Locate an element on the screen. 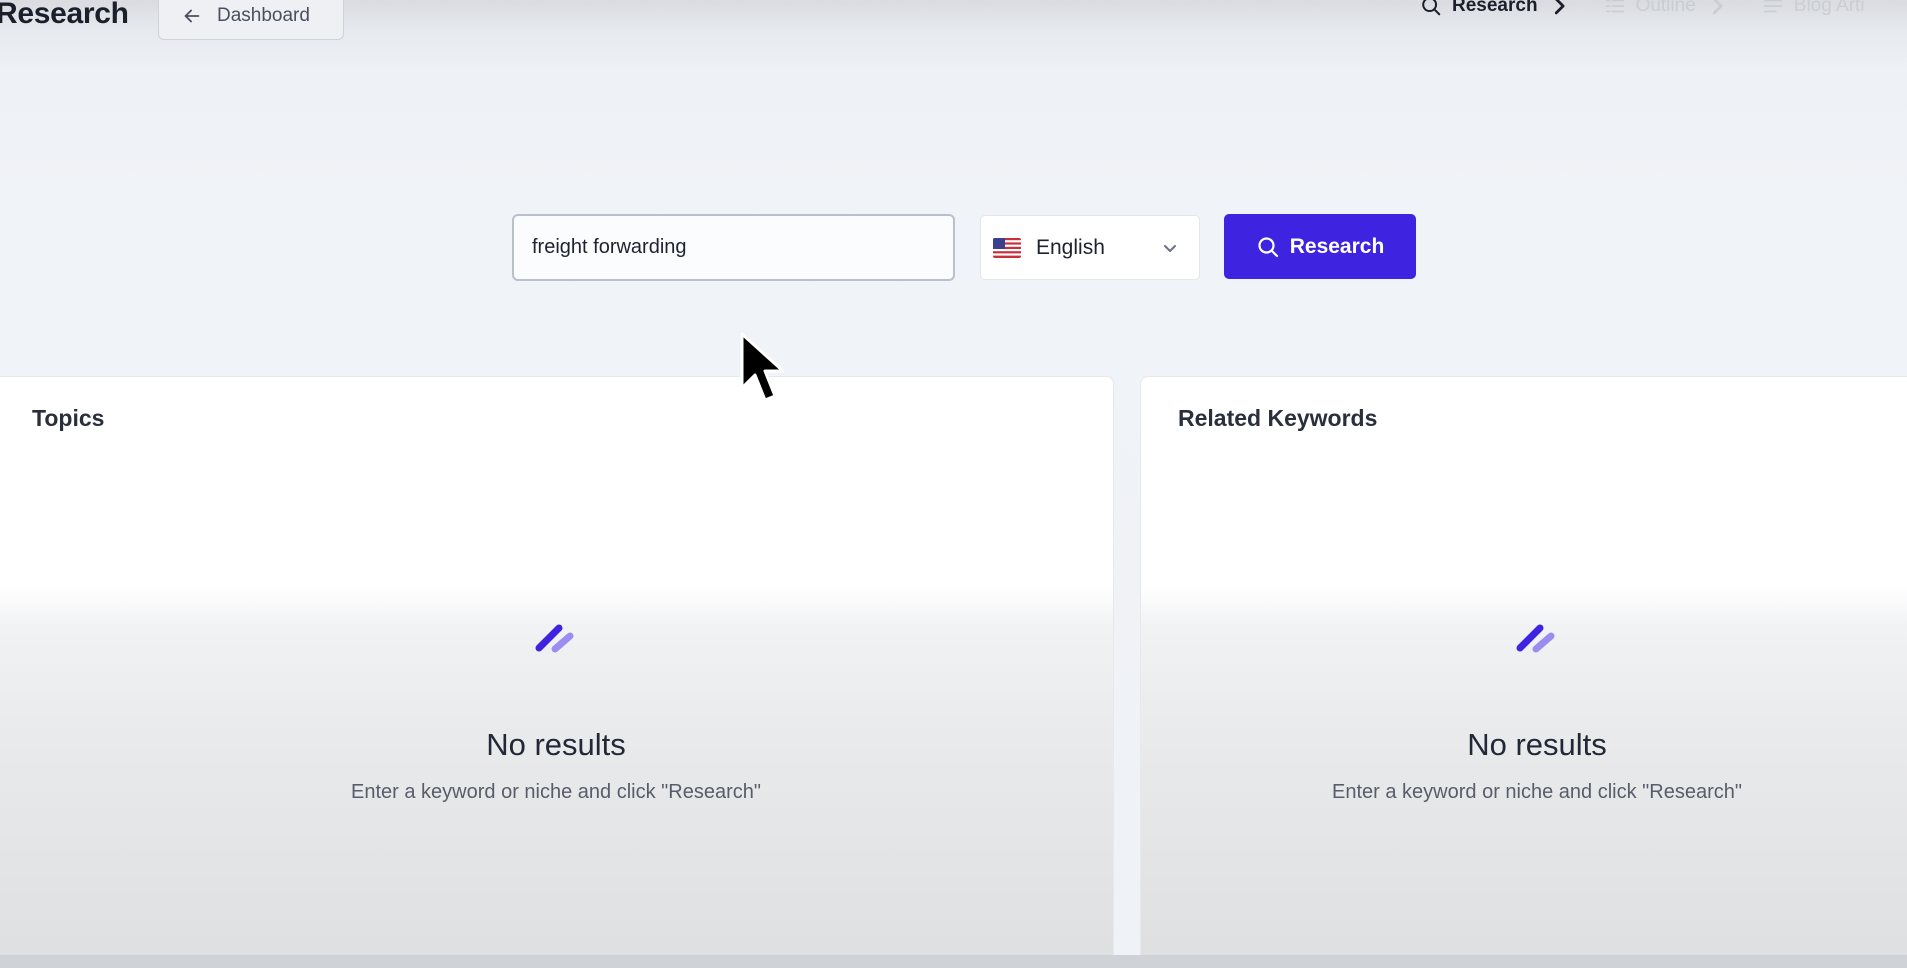 The width and height of the screenshot is (1907, 968). menu-icon is located at coordinates (1772, 6).